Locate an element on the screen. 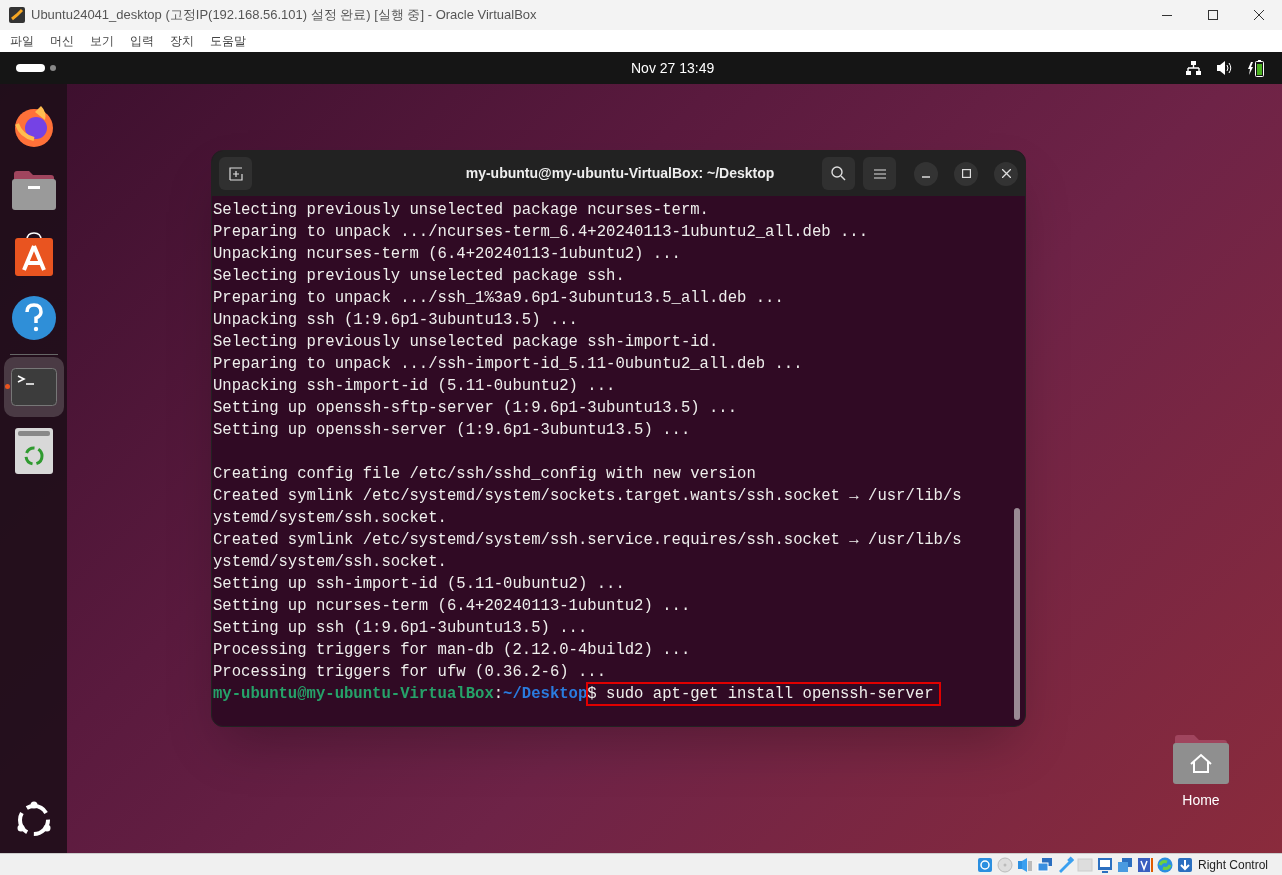  menu-icon is located at coordinates (879, 173).